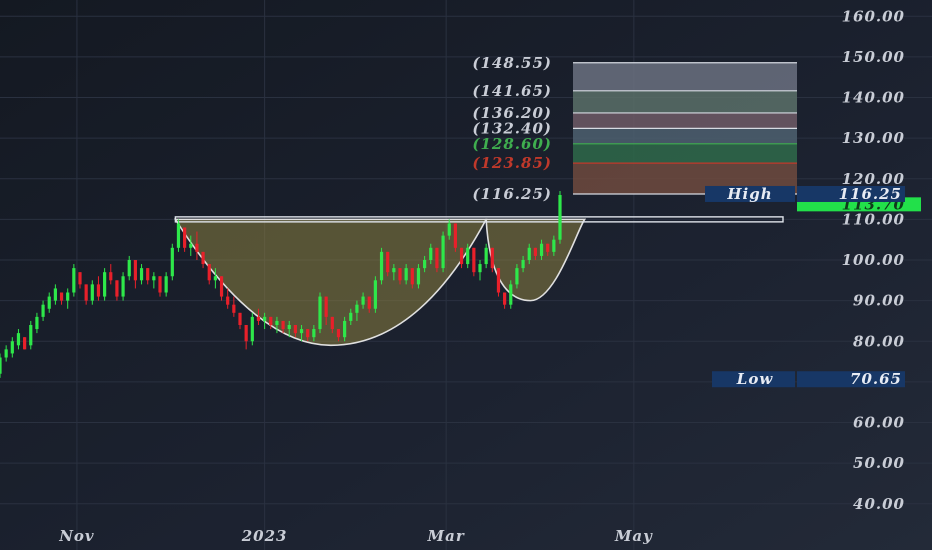 The image size is (932, 550). I want to click on x-tick-label: Nov, so click(76, 536).